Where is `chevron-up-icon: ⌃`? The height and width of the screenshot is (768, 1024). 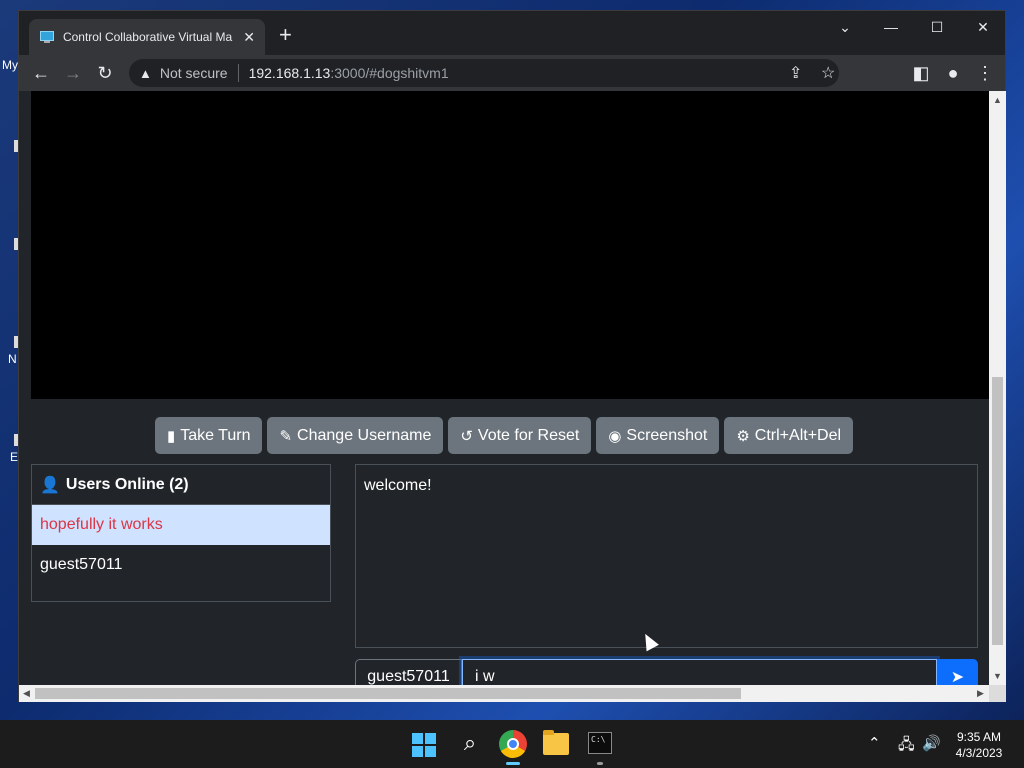
chevron-up-icon: ⌃ is located at coordinates (874, 743).